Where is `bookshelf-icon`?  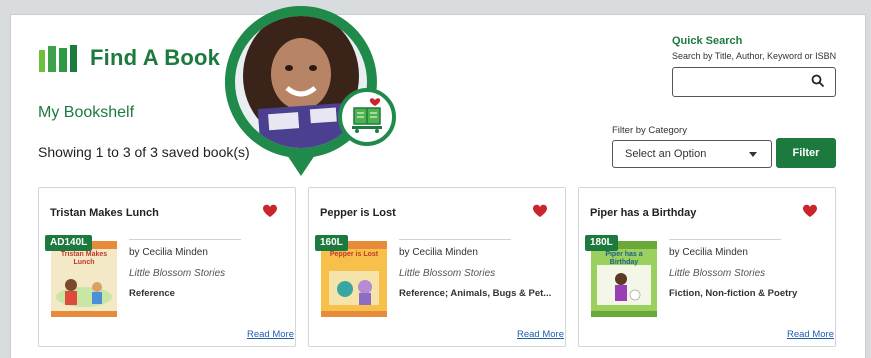
bookshelf-icon is located at coordinates (367, 115).